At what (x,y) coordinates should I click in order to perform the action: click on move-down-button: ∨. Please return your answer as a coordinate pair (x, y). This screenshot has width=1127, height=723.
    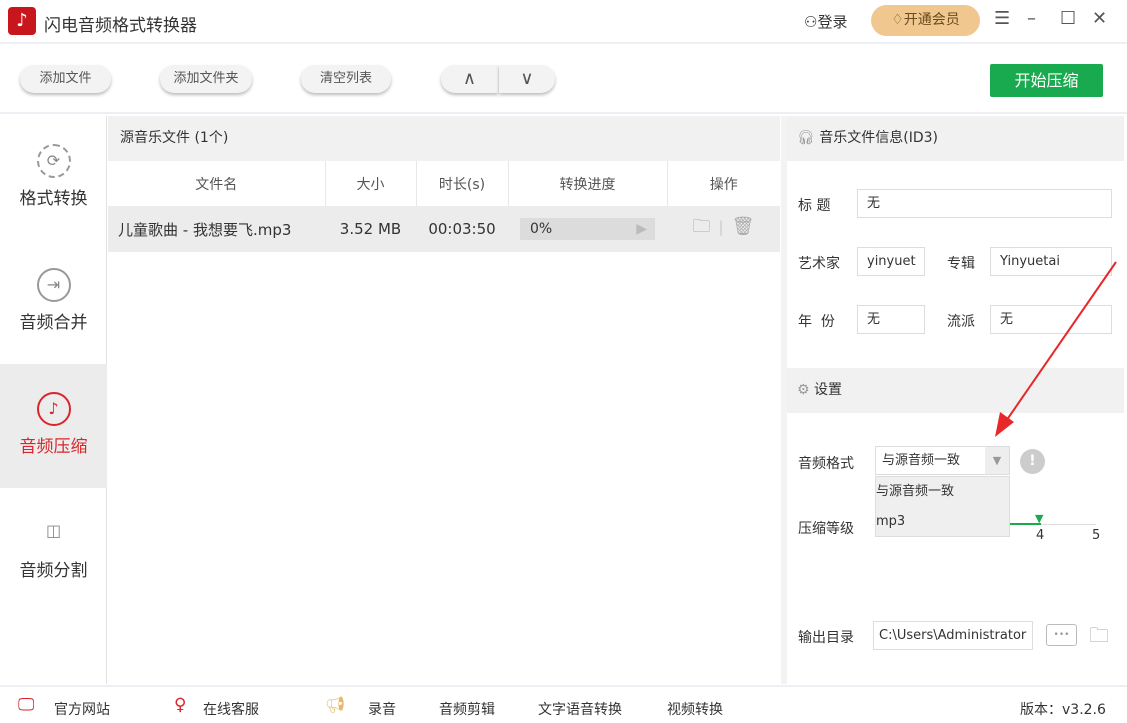
    Looking at the image, I should click on (527, 79).